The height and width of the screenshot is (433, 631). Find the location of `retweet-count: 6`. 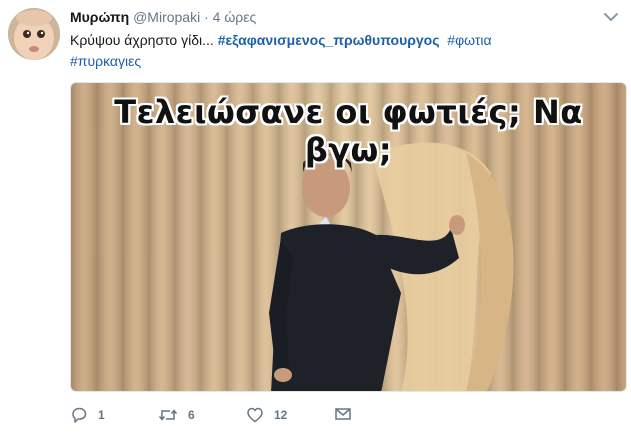

retweet-count: 6 is located at coordinates (191, 415).